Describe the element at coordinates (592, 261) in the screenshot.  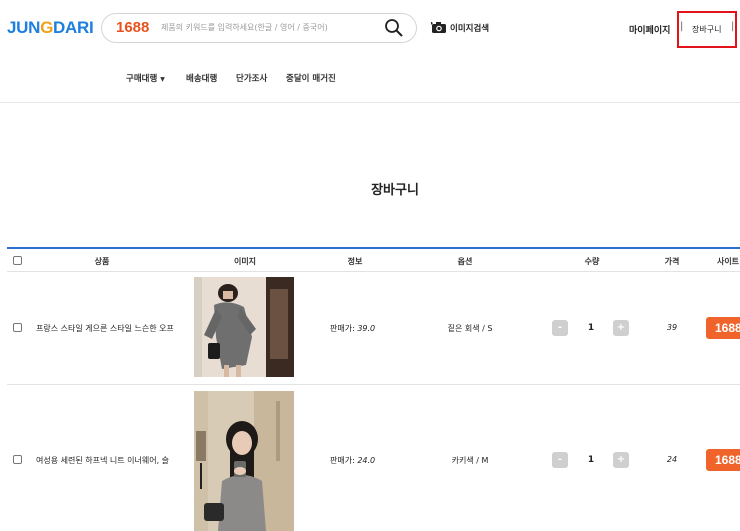
I see `column-quantity: 수량` at that location.